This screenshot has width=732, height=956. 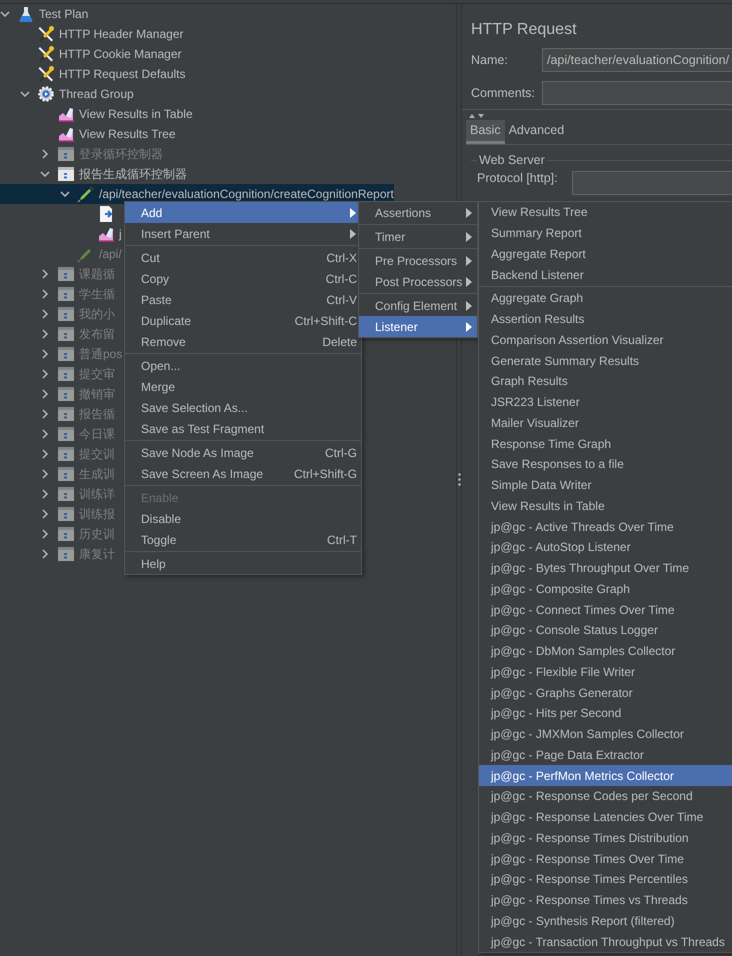 What do you see at coordinates (605, 298) in the screenshot?
I see `menu-item: Aggregate Graph` at bounding box center [605, 298].